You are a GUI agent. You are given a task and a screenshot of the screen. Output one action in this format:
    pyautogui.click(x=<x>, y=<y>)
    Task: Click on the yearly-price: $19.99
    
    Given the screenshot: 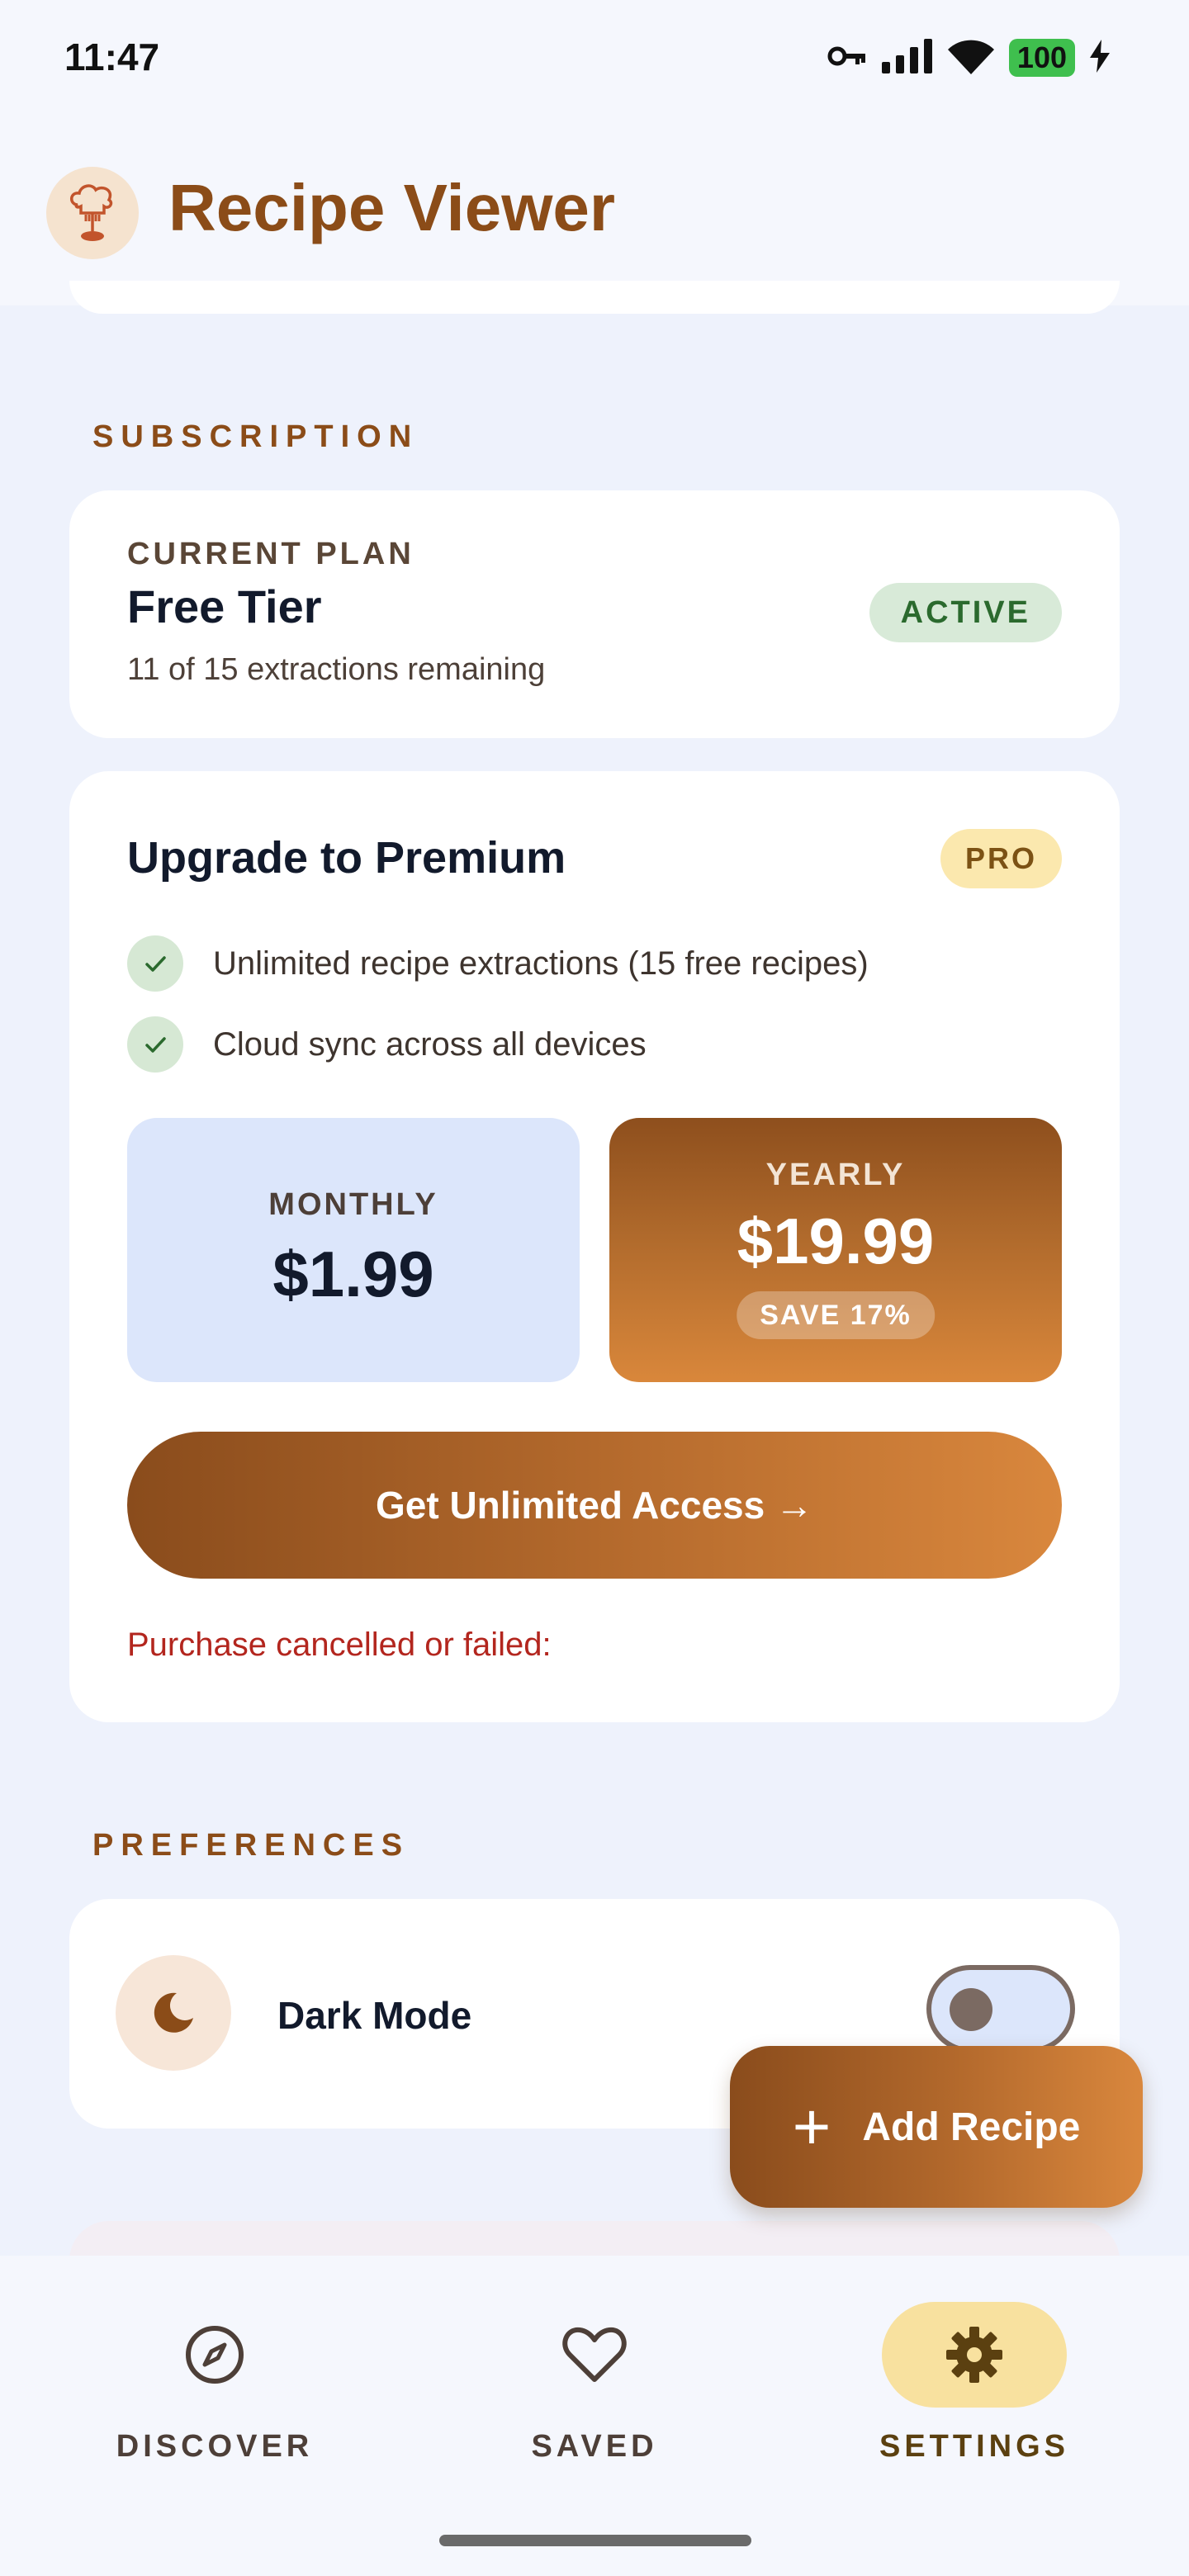 What is the action you would take?
    pyautogui.click(x=836, y=1241)
    